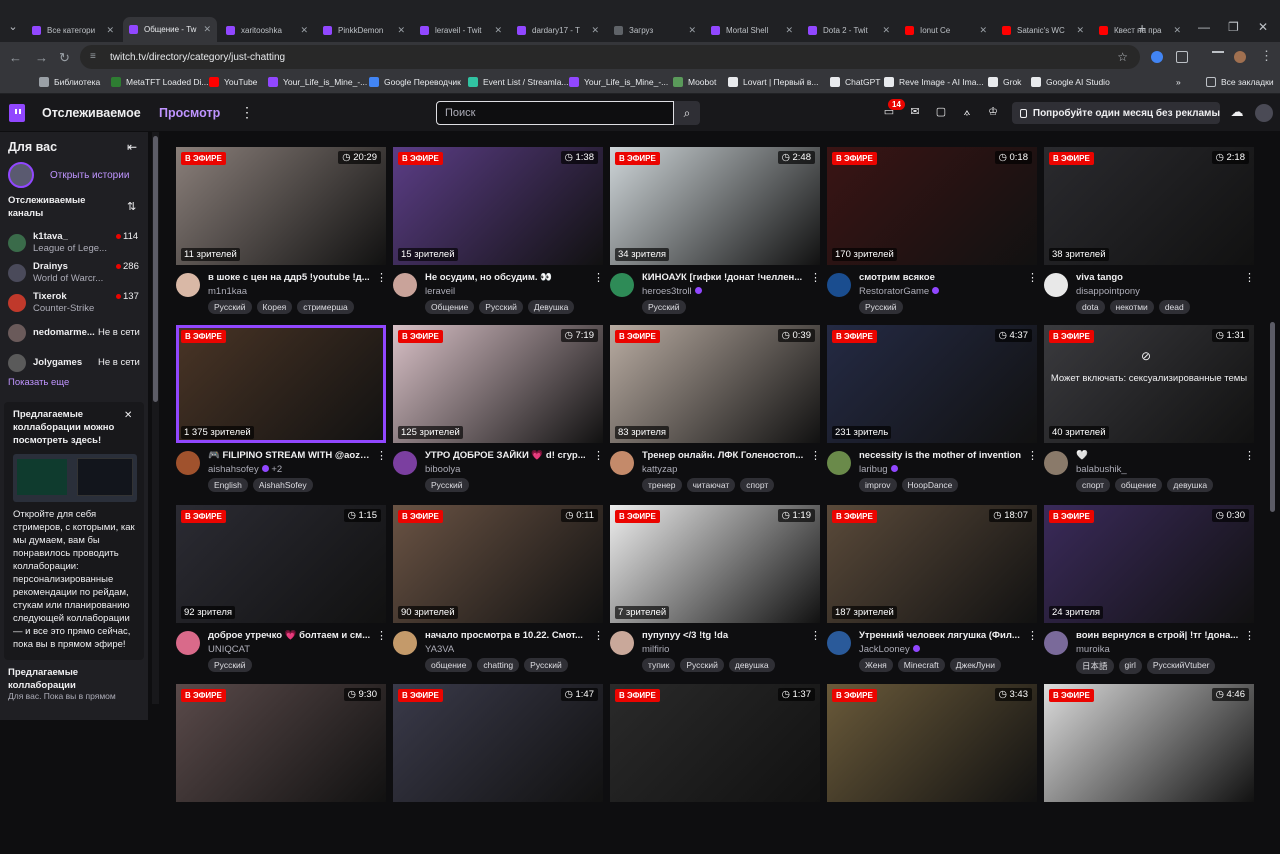  What do you see at coordinates (170, 29) in the screenshot?
I see `browser-tab: Общение - Tw ✕` at bounding box center [170, 29].